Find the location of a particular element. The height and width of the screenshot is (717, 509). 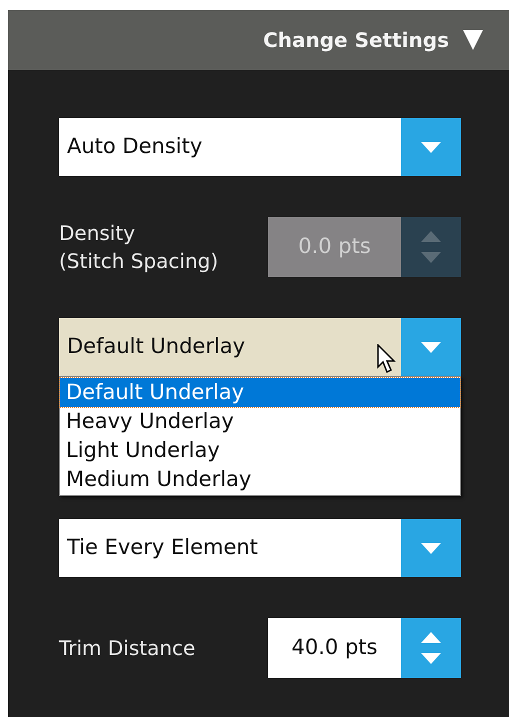

spinner-value: 40.0 pts is located at coordinates (334, 648).